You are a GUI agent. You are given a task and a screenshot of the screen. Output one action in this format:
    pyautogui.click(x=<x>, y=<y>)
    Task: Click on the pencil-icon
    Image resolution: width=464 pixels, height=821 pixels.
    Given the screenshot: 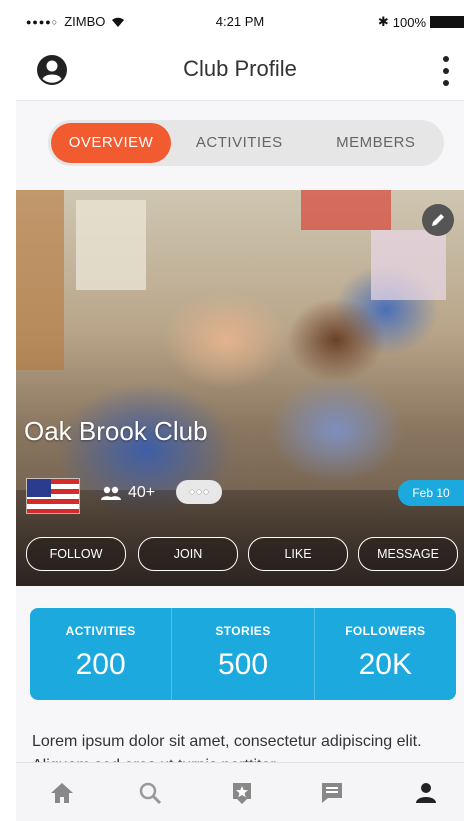 What is the action you would take?
    pyautogui.click(x=438, y=220)
    